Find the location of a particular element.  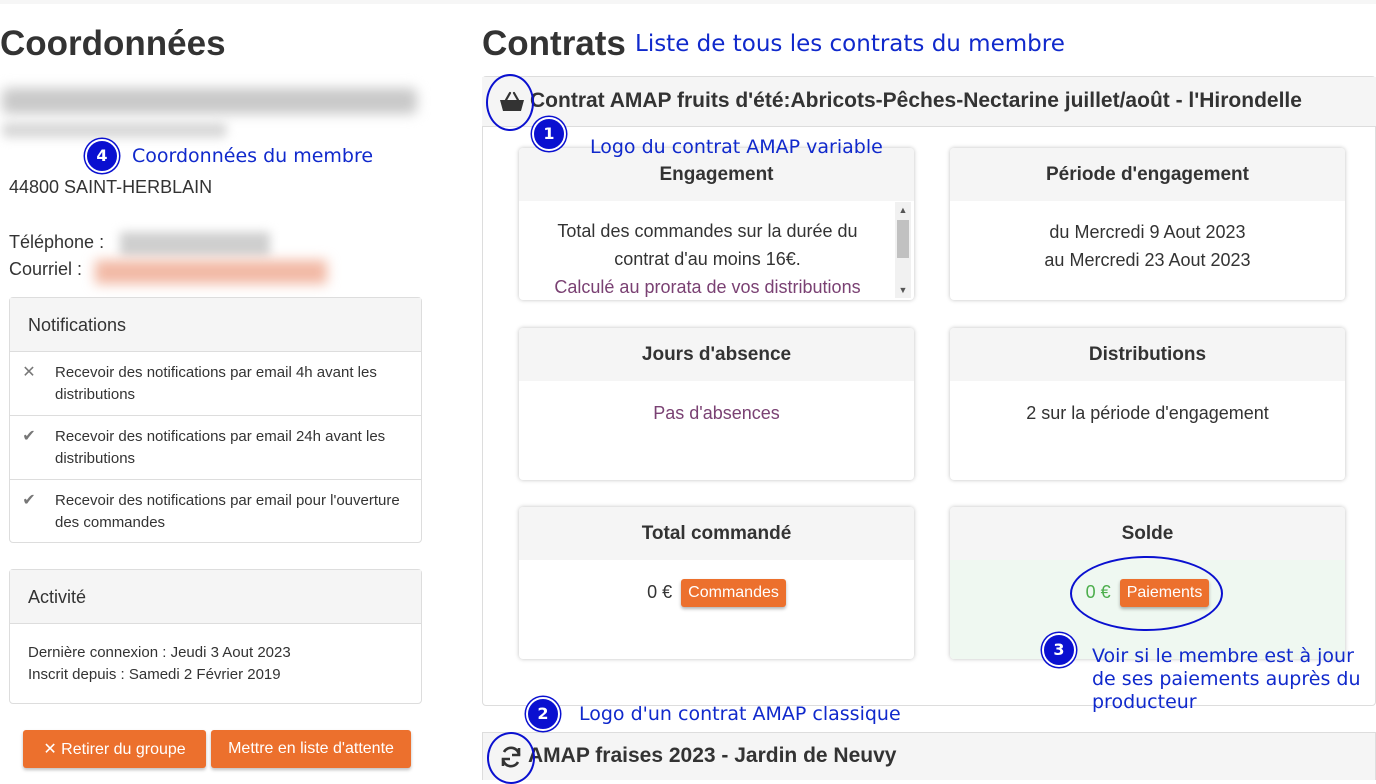

annotation-member-info: Coordonnées du membre is located at coordinates (253, 156).